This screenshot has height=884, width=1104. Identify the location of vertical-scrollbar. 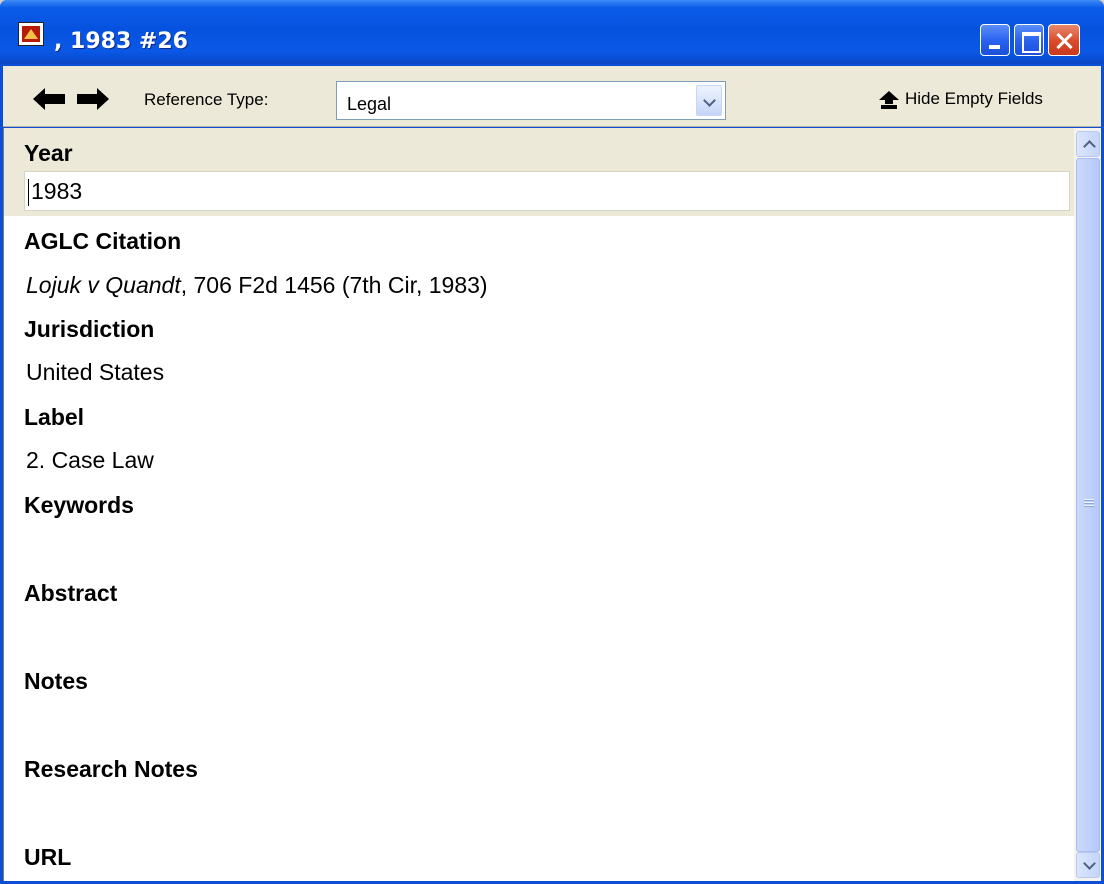
(1087, 504).